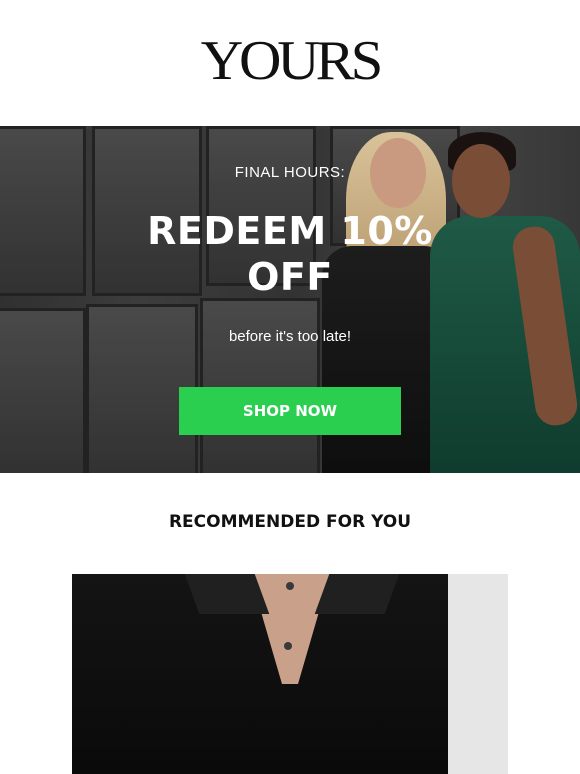 The height and width of the screenshot is (774, 580). Describe the element at coordinates (357, 594) in the screenshot. I see `collar-right` at that location.